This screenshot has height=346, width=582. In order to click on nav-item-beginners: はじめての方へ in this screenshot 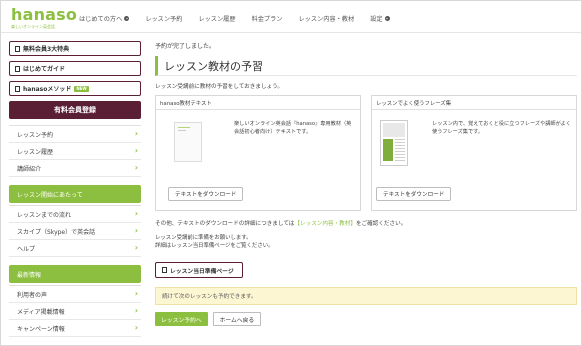, I will do `click(104, 18)`.